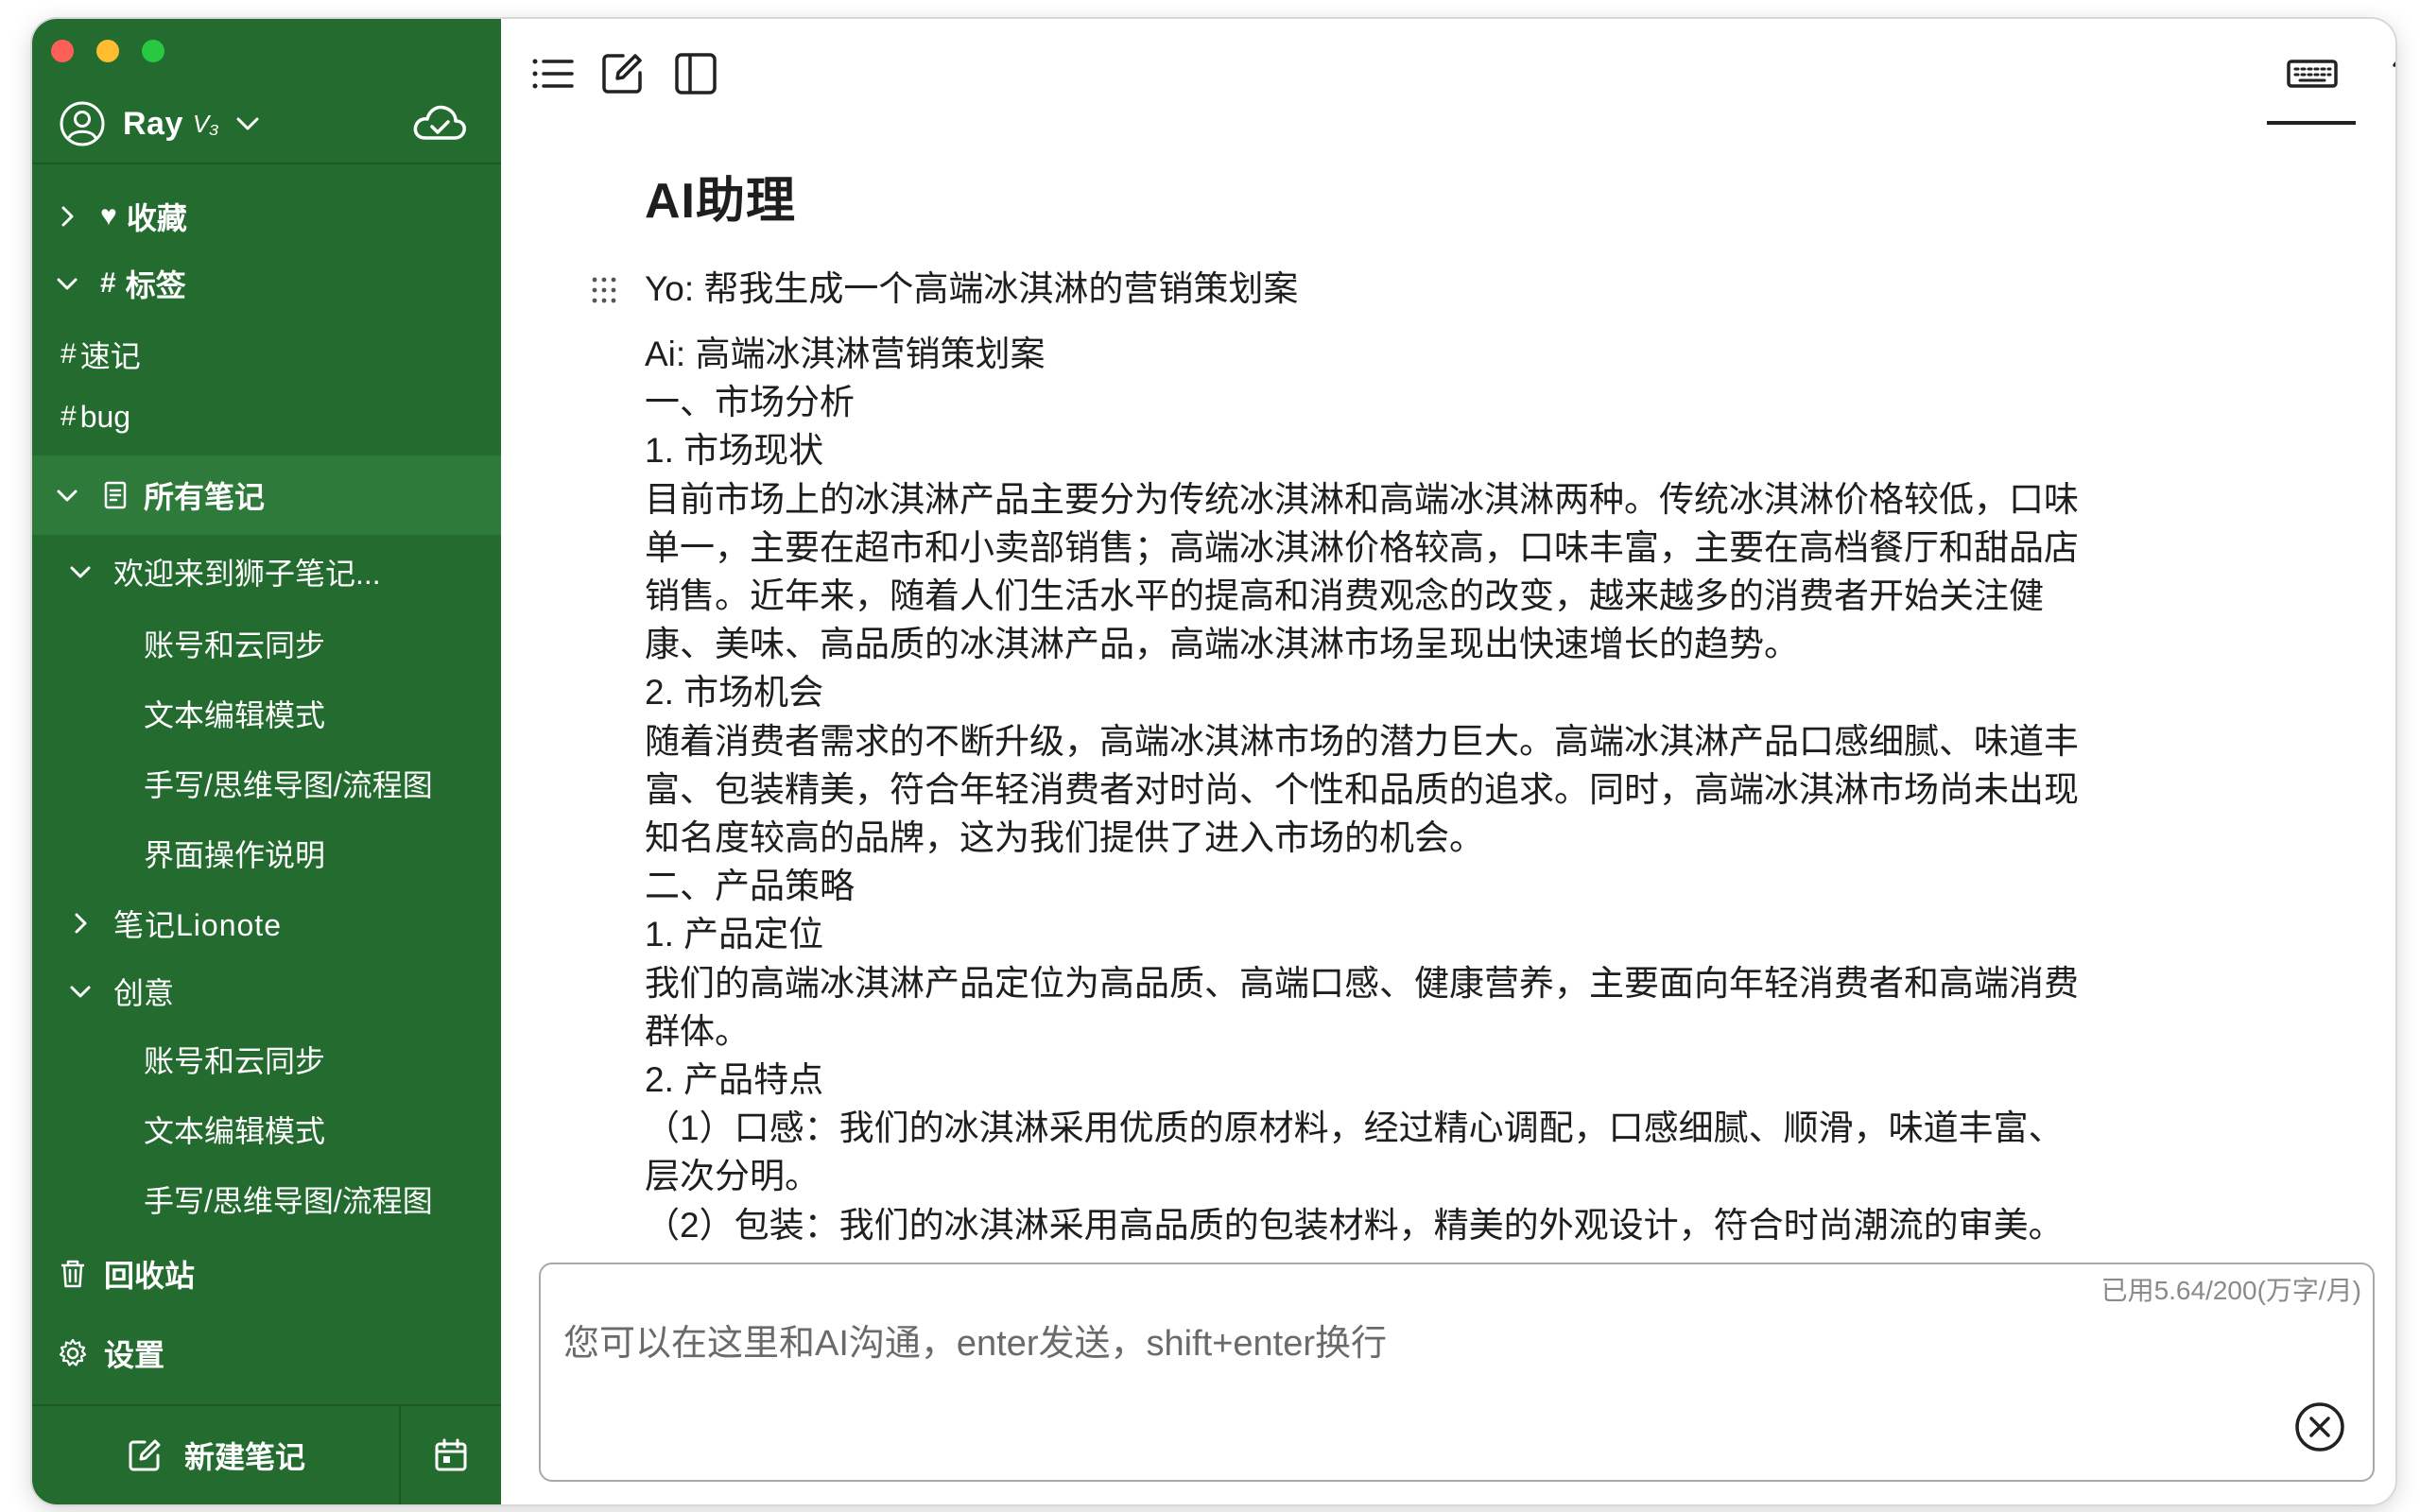 The width and height of the screenshot is (2420, 1512). Describe the element at coordinates (2394, 64) in the screenshot. I see `handwriting-icon` at that location.